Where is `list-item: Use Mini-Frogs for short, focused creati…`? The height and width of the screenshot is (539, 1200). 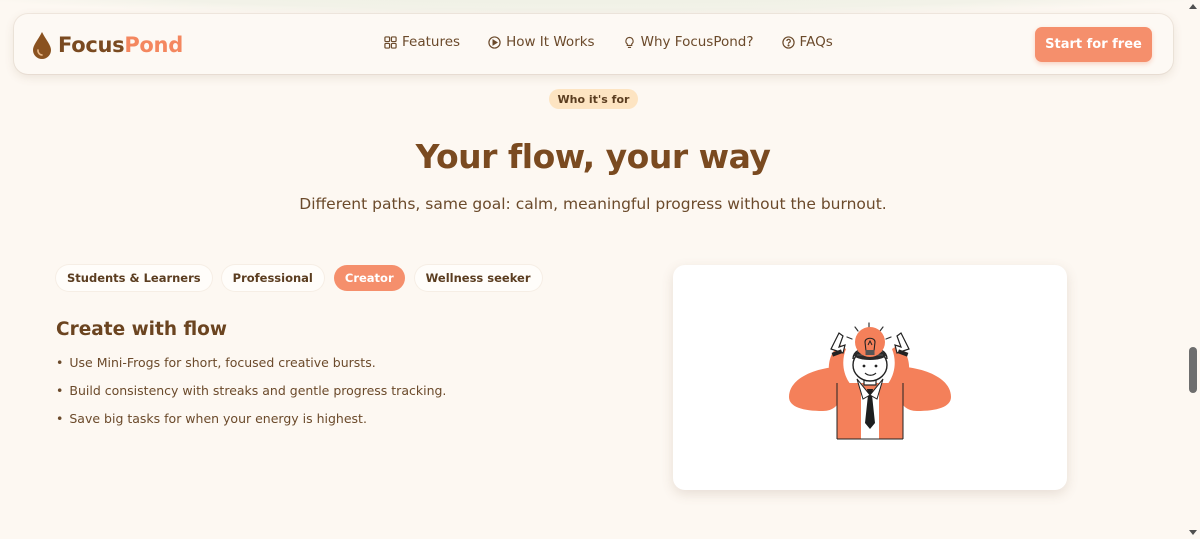
list-item: Use Mini-Frogs for short, focused creati… is located at coordinates (251, 369).